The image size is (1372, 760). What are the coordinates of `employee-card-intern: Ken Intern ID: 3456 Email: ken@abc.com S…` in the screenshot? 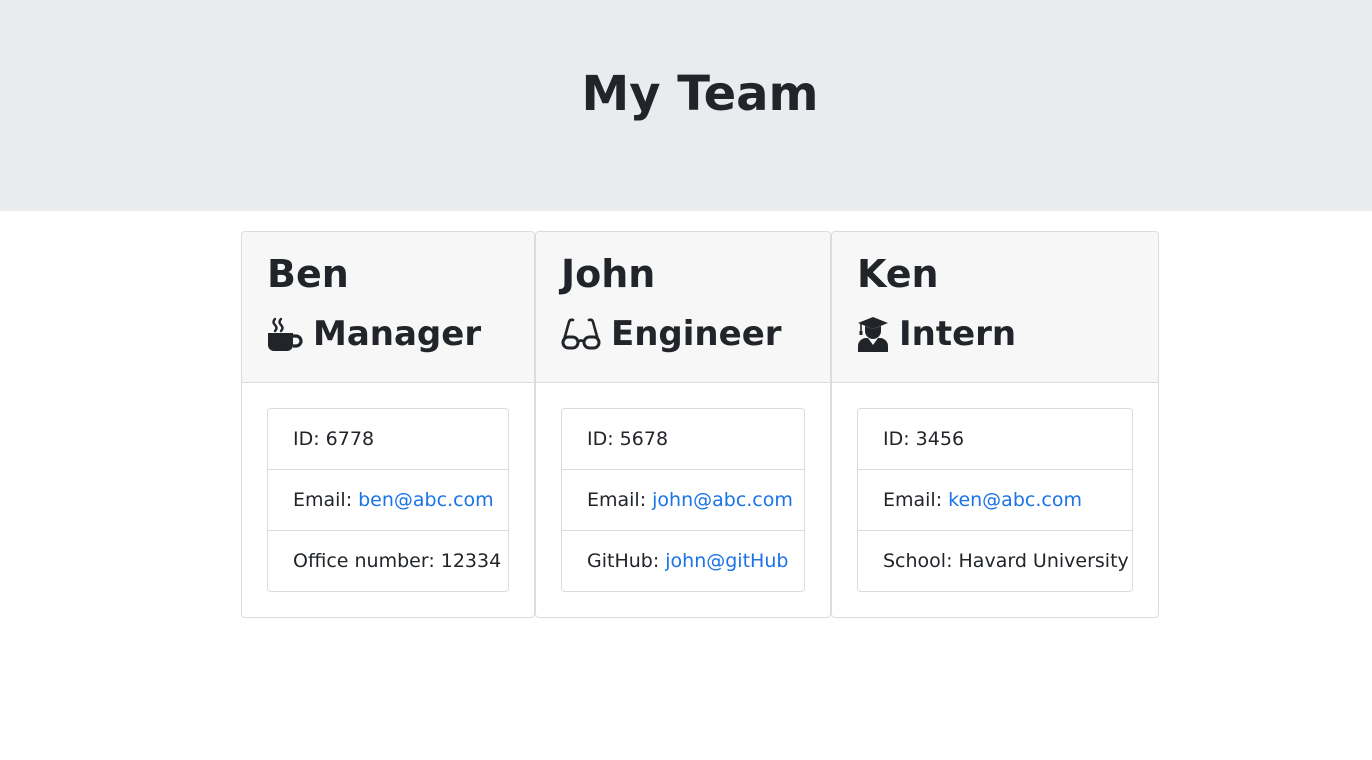 It's located at (995, 424).